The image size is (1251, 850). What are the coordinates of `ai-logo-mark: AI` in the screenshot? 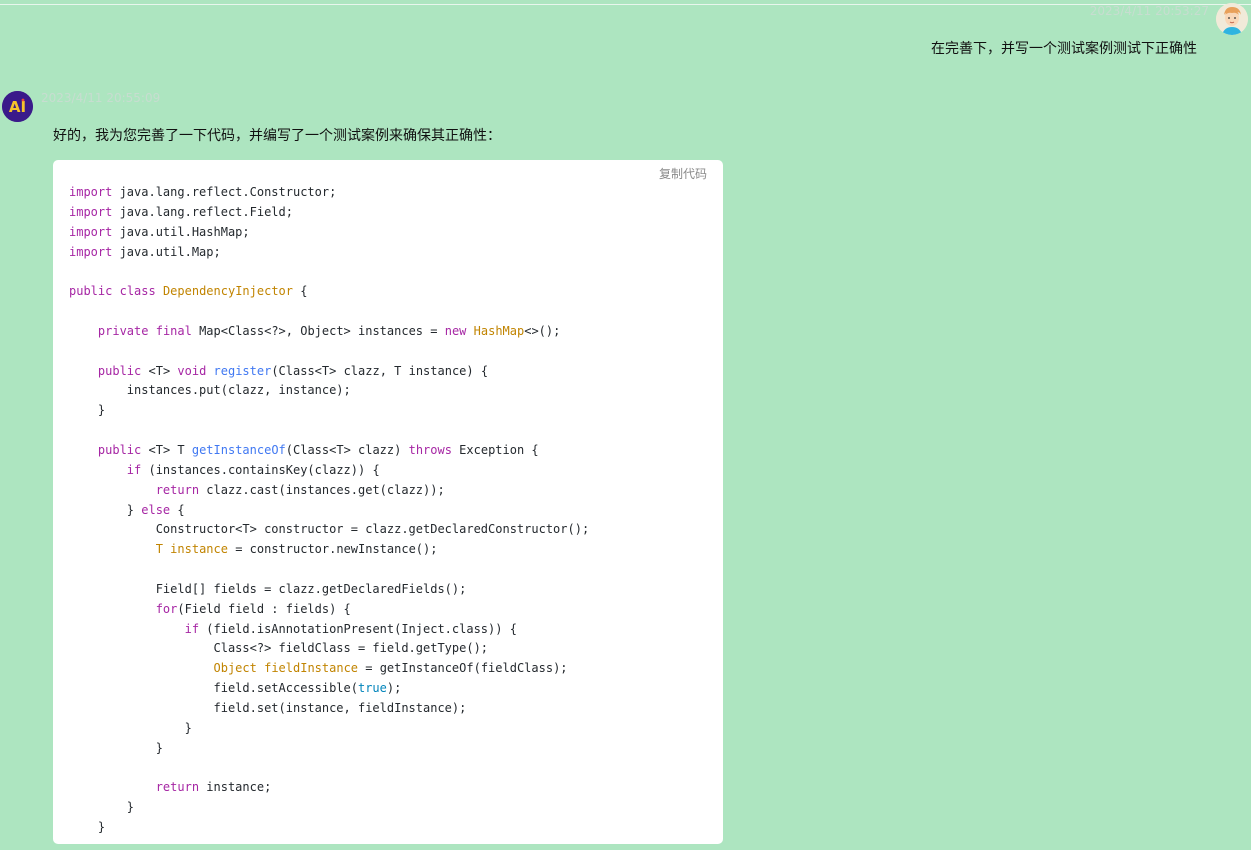 It's located at (17, 106).